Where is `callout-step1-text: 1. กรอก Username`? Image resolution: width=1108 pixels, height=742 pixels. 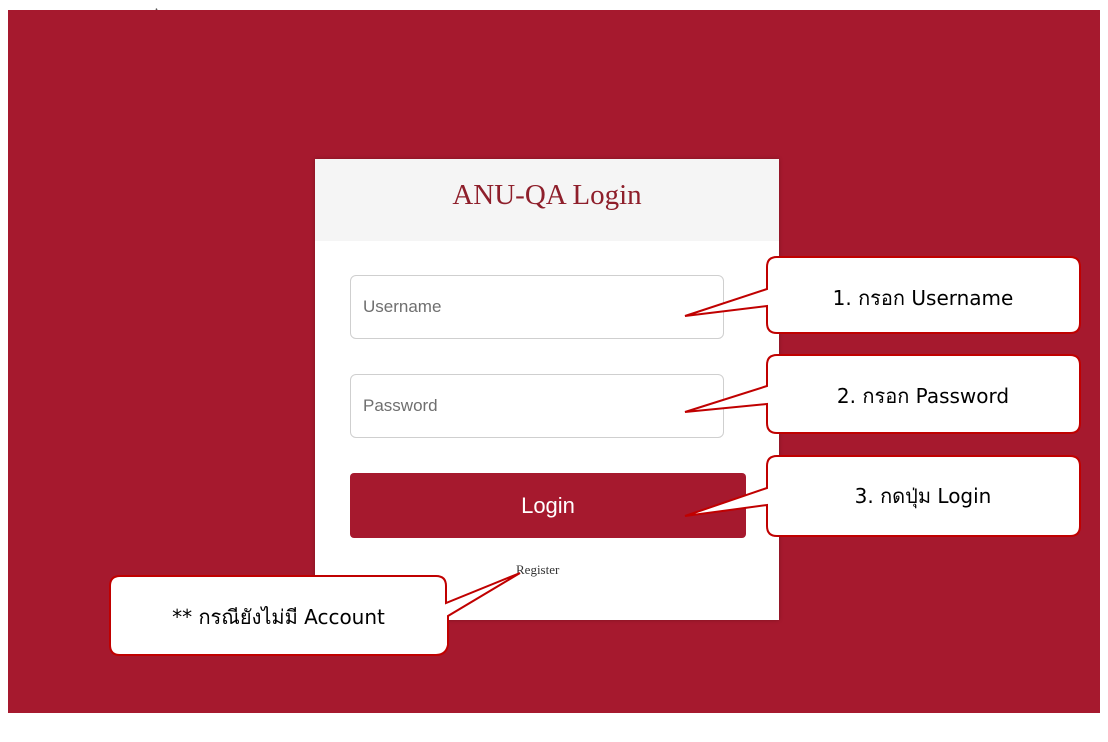 callout-step1-text: 1. กรอก Username is located at coordinates (923, 298).